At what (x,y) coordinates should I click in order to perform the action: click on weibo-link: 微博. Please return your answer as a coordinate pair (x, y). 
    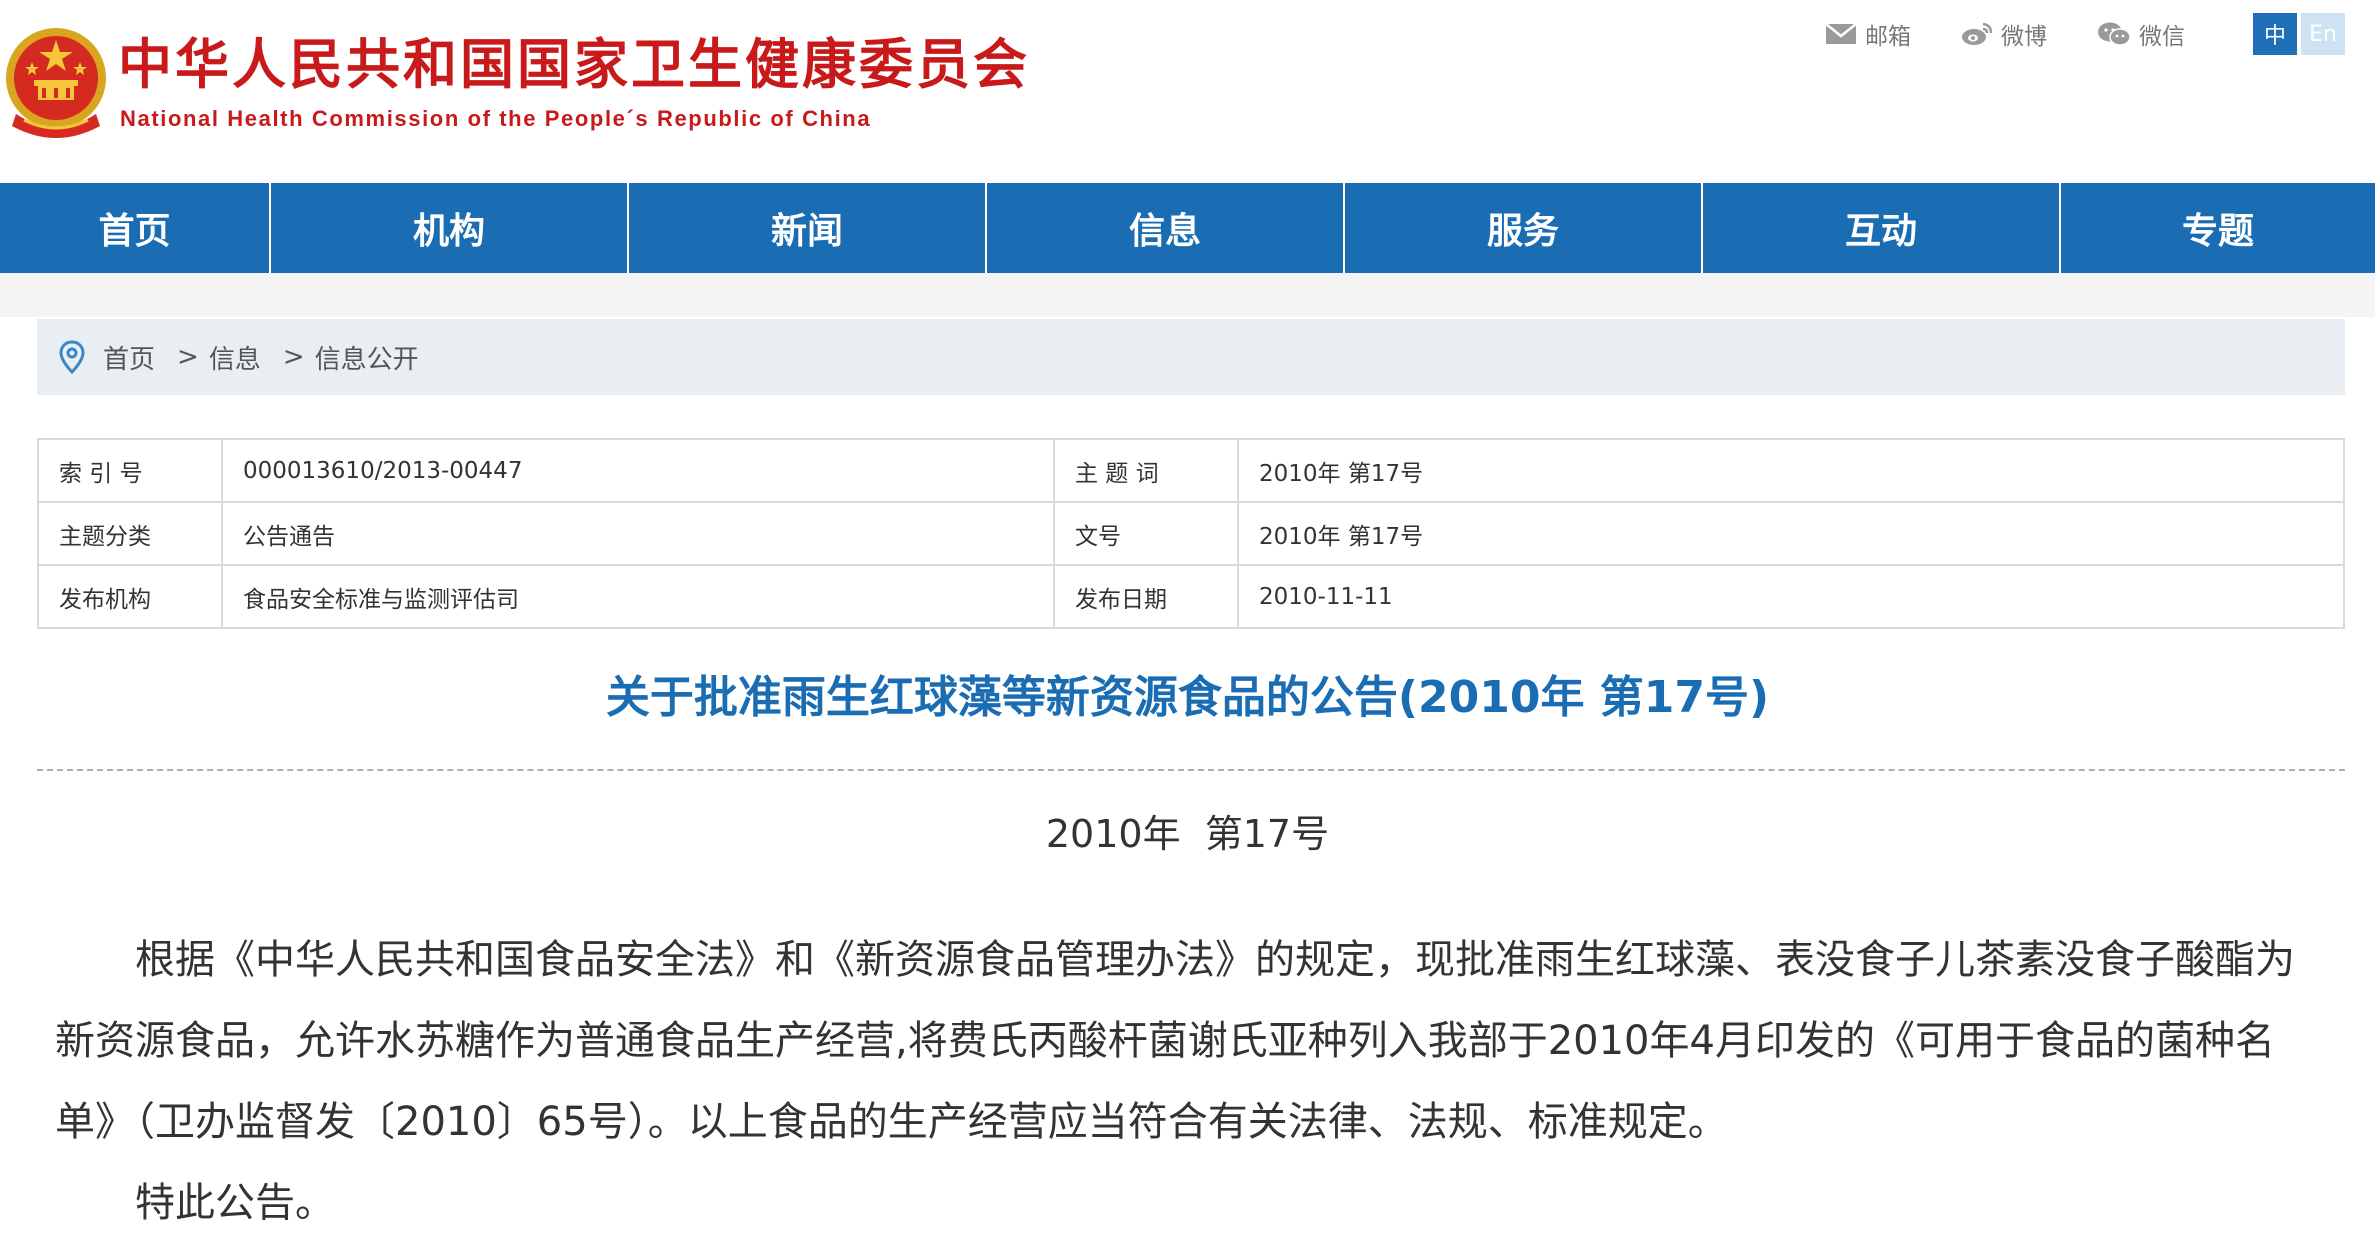
    Looking at the image, I should click on (2004, 34).